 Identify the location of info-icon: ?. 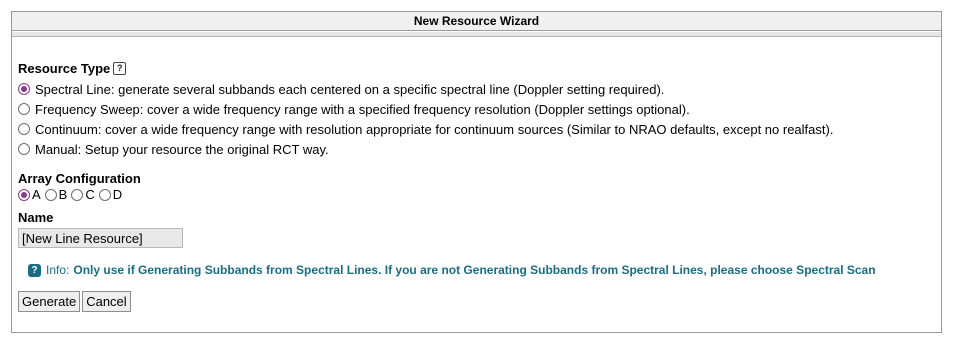
(34, 270).